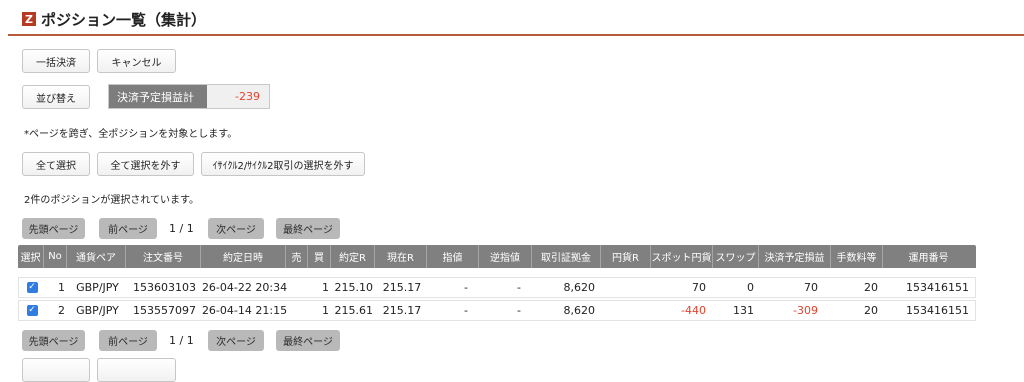  Describe the element at coordinates (55, 256) in the screenshot. I see `col-no: No` at that location.